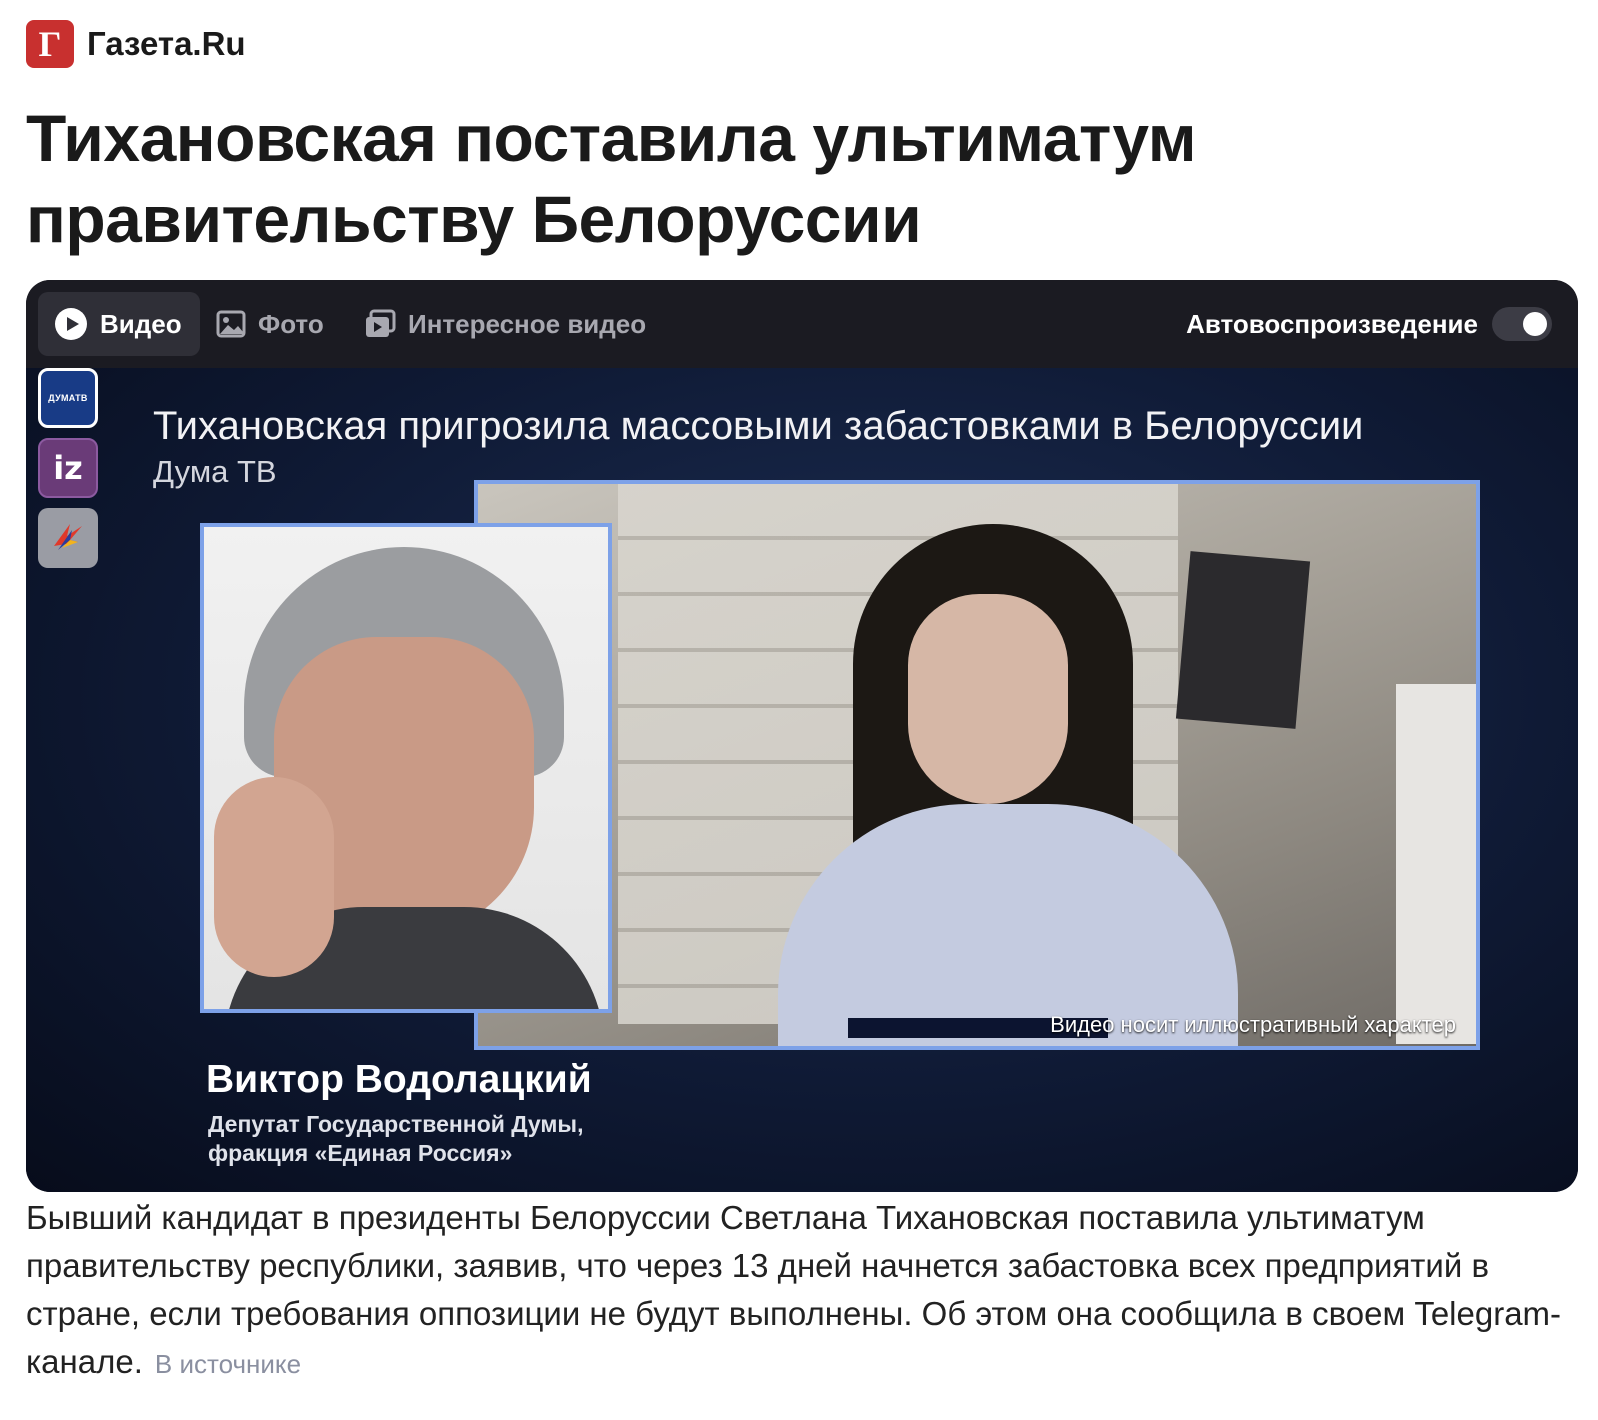 This screenshot has width=1598, height=1420. I want to click on tab-video: Видео, so click(119, 324).